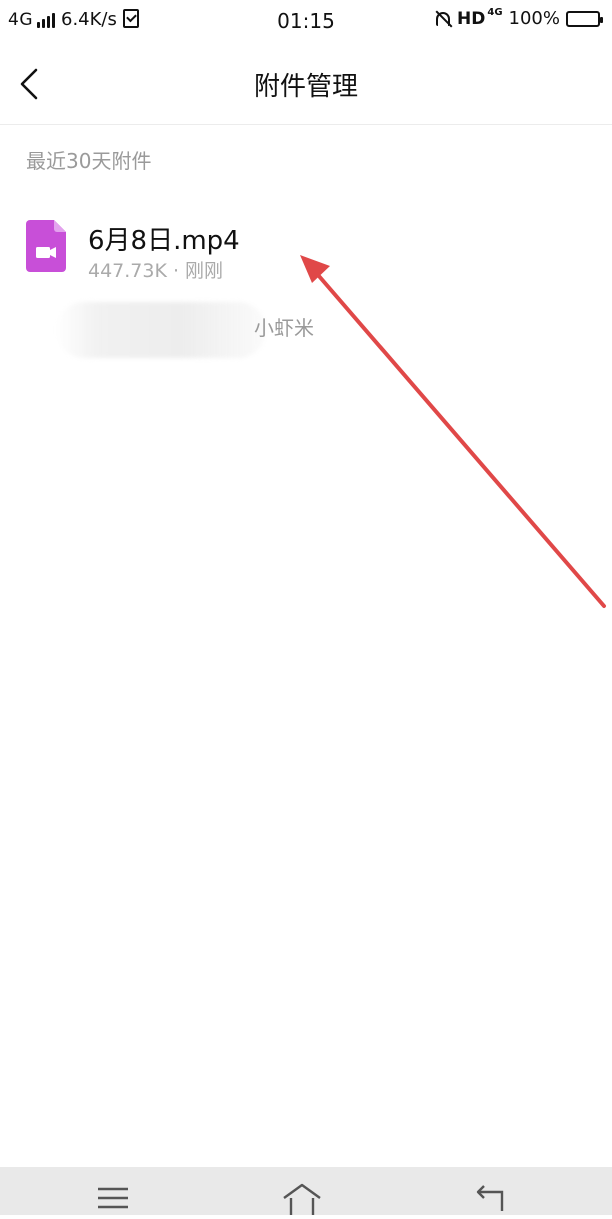  I want to click on section-label: 最近30天附件, so click(89, 161).